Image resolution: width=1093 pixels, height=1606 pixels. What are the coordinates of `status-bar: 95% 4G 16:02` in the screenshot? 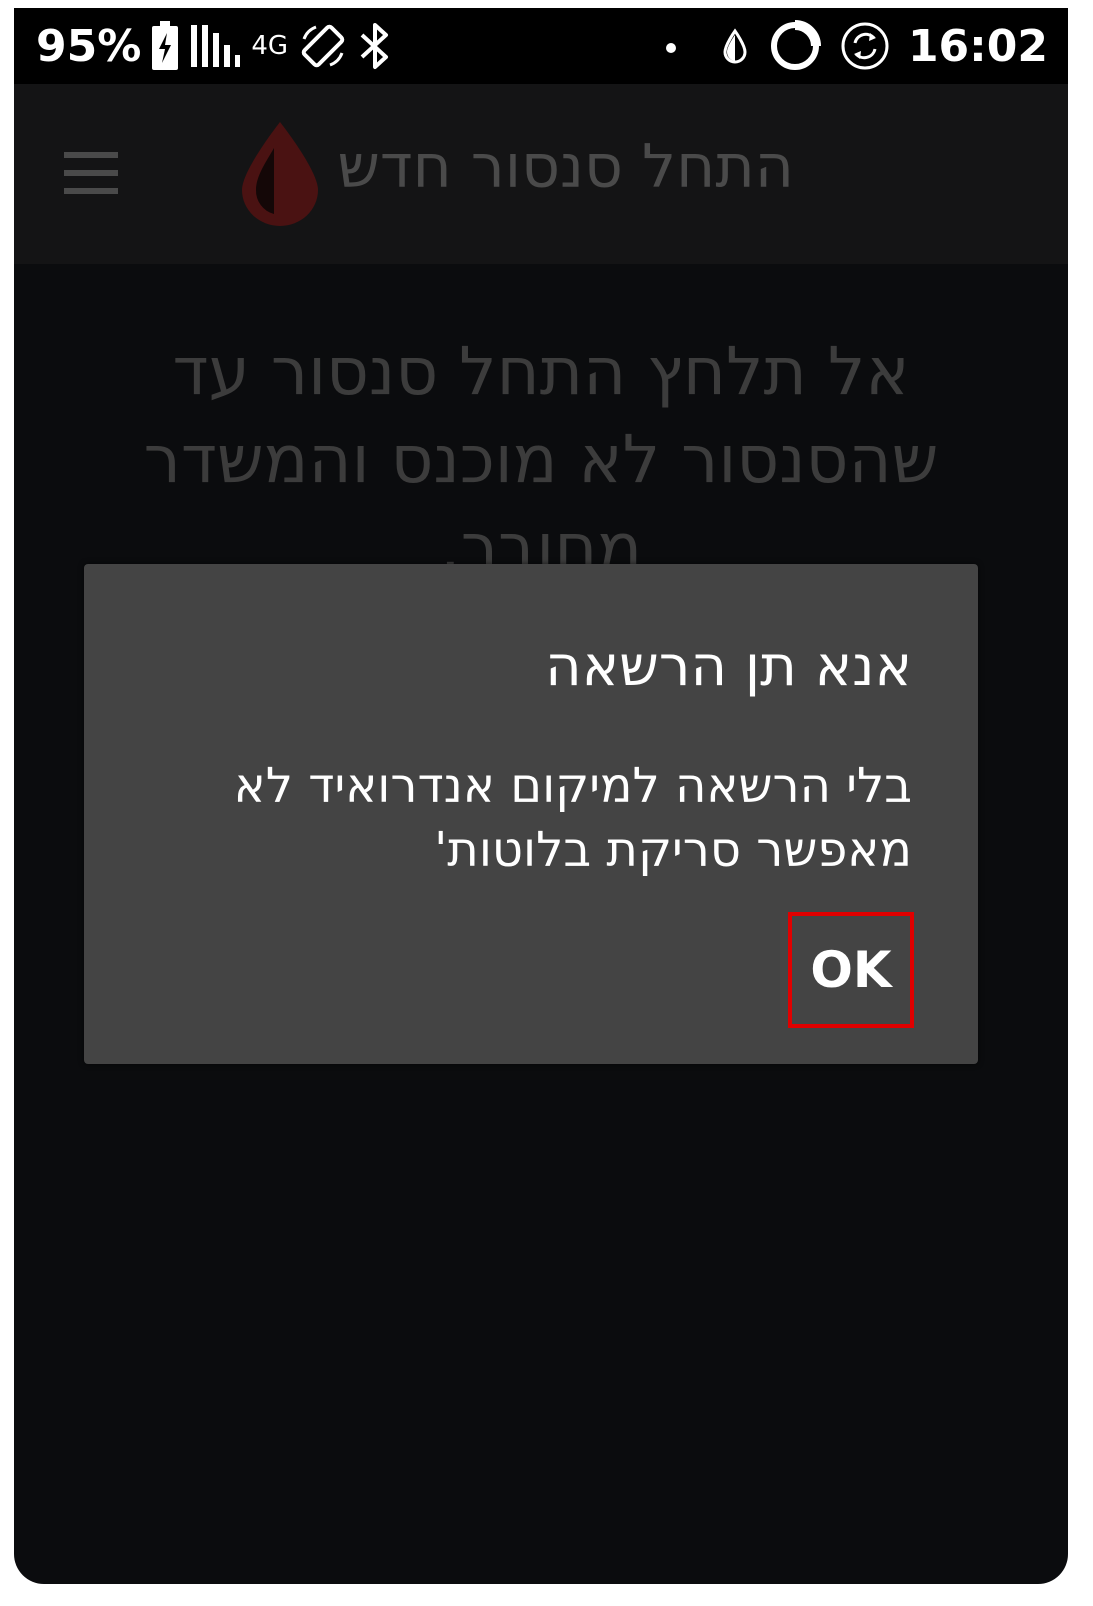 It's located at (541, 46).